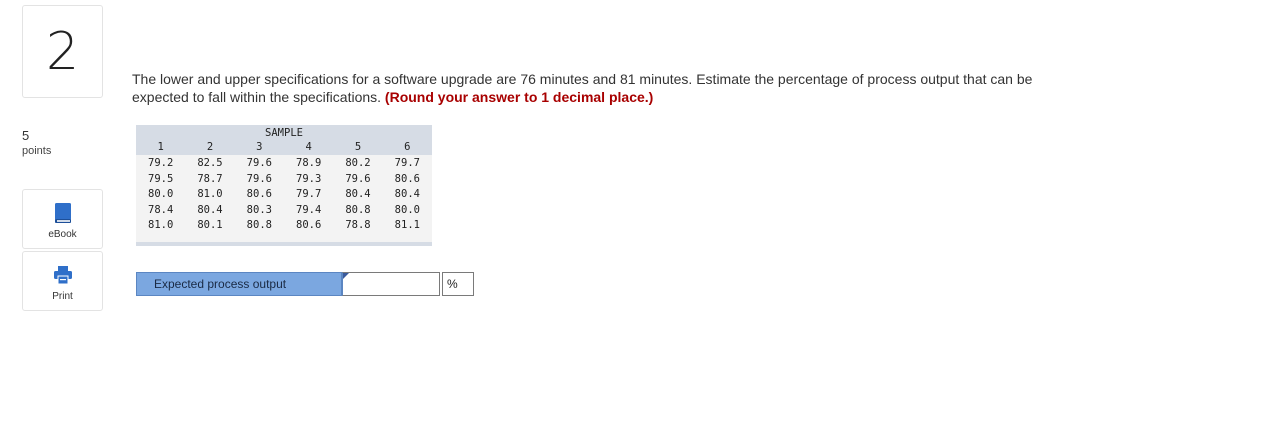 The image size is (1277, 422). I want to click on points-label: points, so click(37, 151).